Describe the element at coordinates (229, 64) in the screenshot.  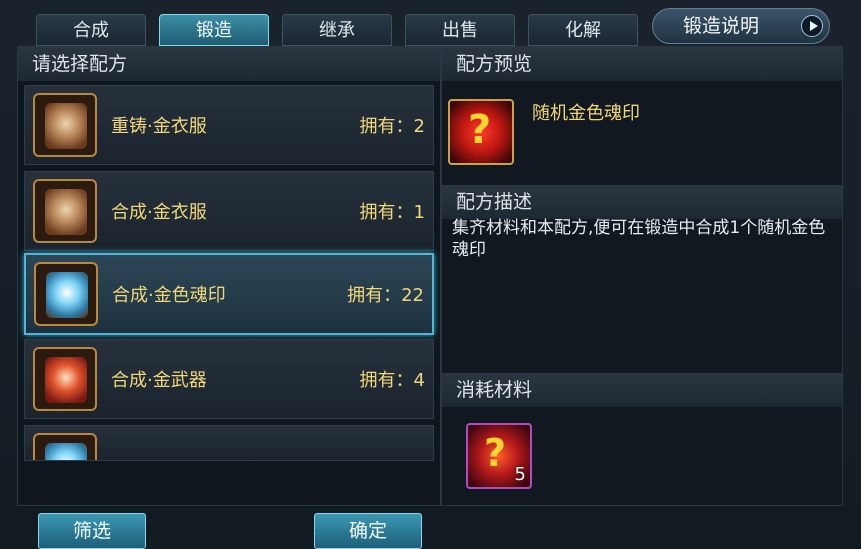
I see `recipe-list-title: 请选择配方` at that location.